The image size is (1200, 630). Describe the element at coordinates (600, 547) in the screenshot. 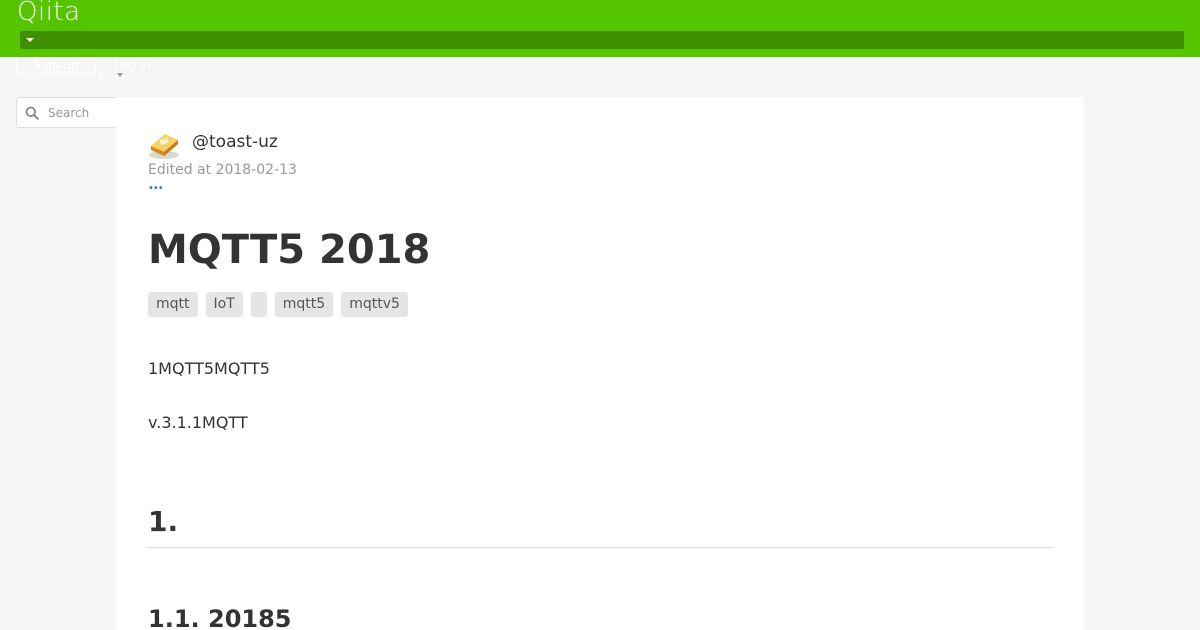

I see `heading-divider` at that location.